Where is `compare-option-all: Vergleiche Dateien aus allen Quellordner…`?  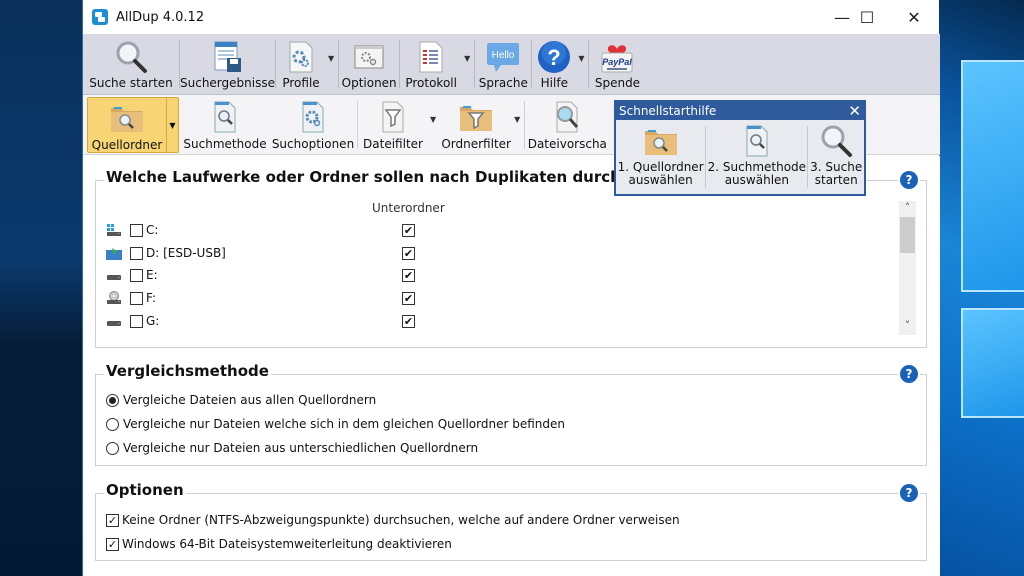 compare-option-all: Vergleiche Dateien aus allen Quellordner… is located at coordinates (241, 400).